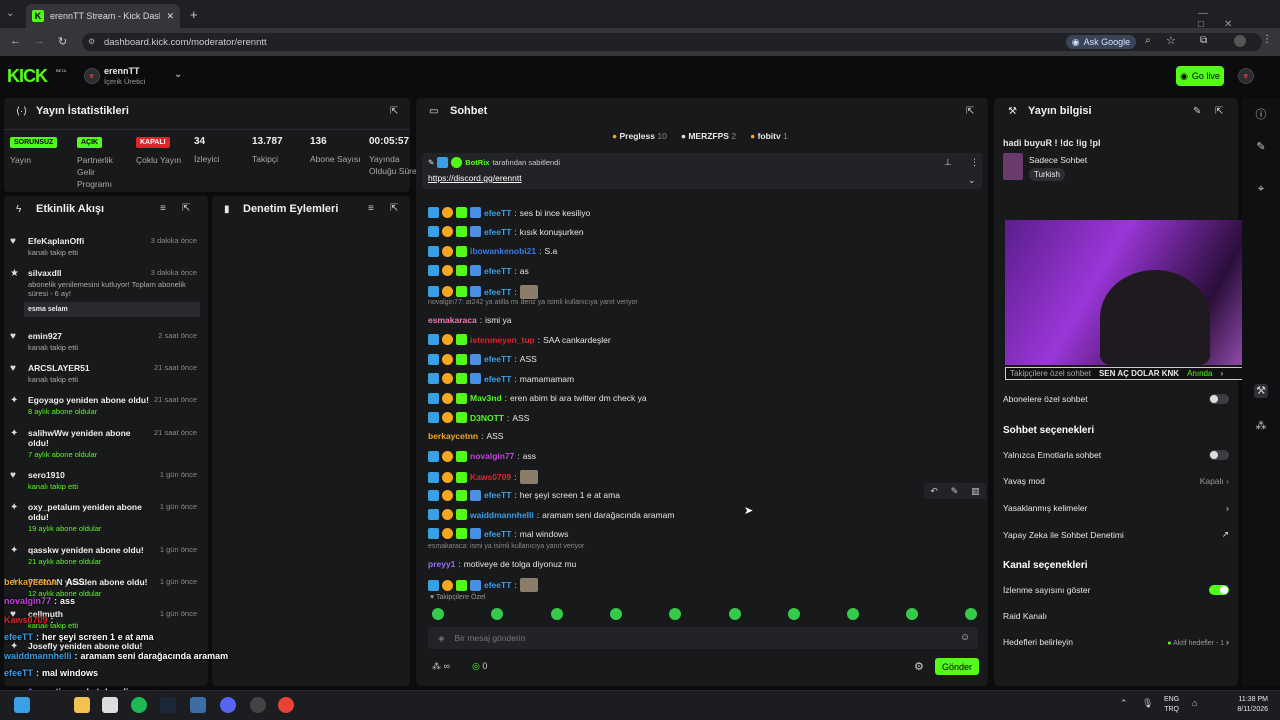 The image size is (1280, 720). Describe the element at coordinates (1246, 76) in the screenshot. I see `user-avatar: e` at that location.